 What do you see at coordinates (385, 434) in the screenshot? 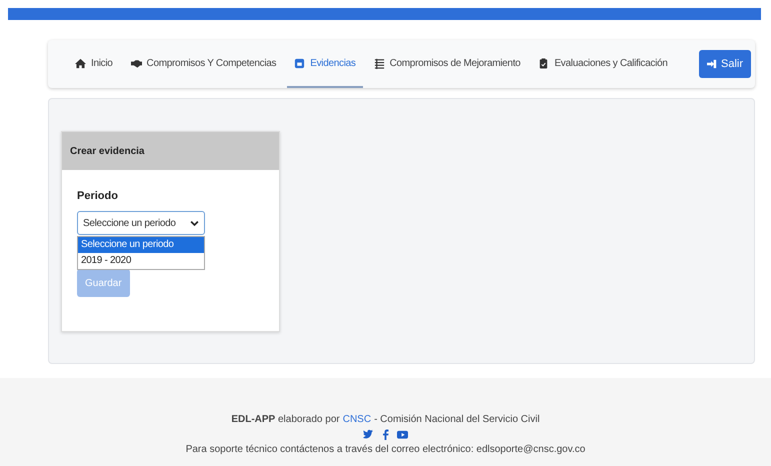
I see `facebook-icon` at bounding box center [385, 434].